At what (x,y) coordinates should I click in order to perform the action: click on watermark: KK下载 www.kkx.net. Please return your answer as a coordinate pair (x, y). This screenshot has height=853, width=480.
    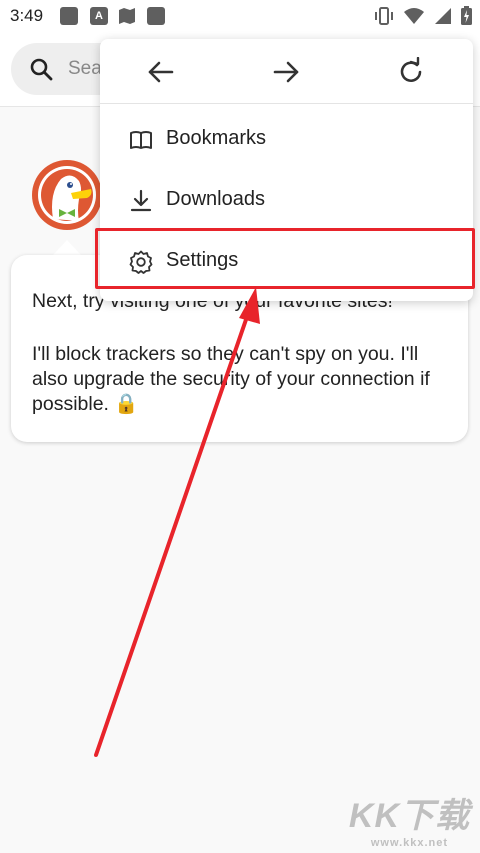
    Looking at the image, I should click on (409, 818).